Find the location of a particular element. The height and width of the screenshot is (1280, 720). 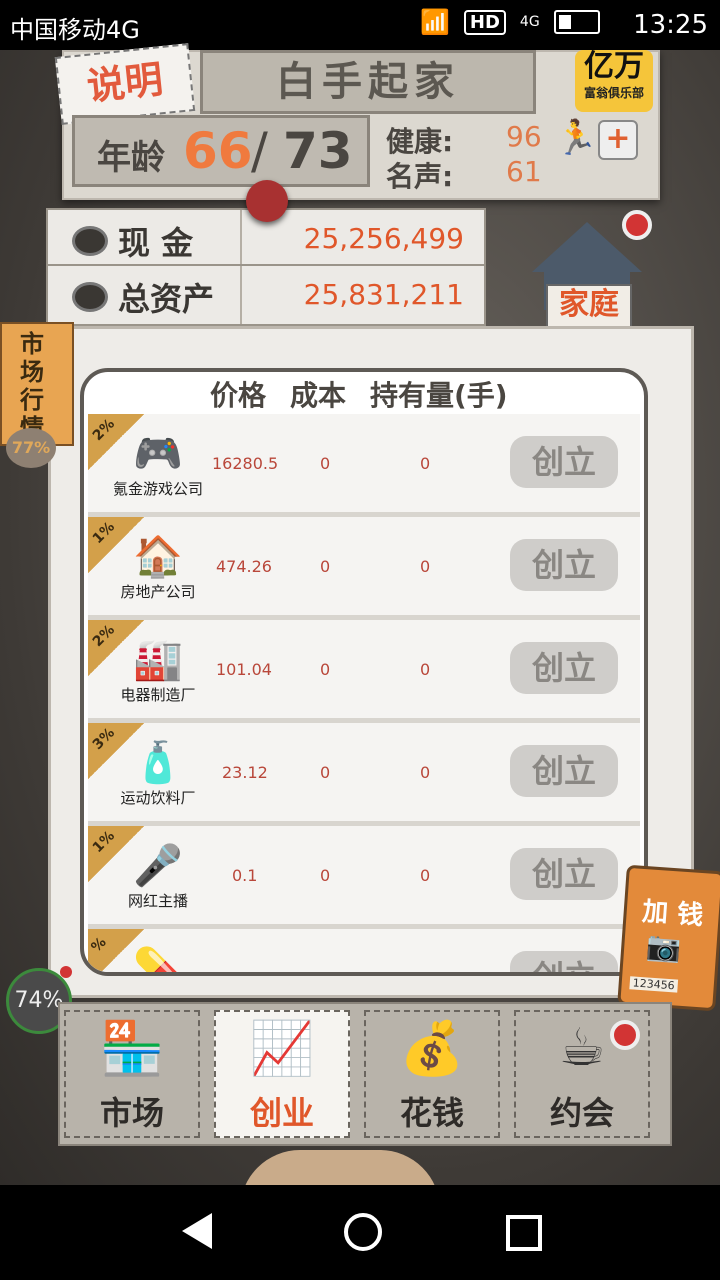

nav-dating: ☕ 约会 is located at coordinates (582, 1074).